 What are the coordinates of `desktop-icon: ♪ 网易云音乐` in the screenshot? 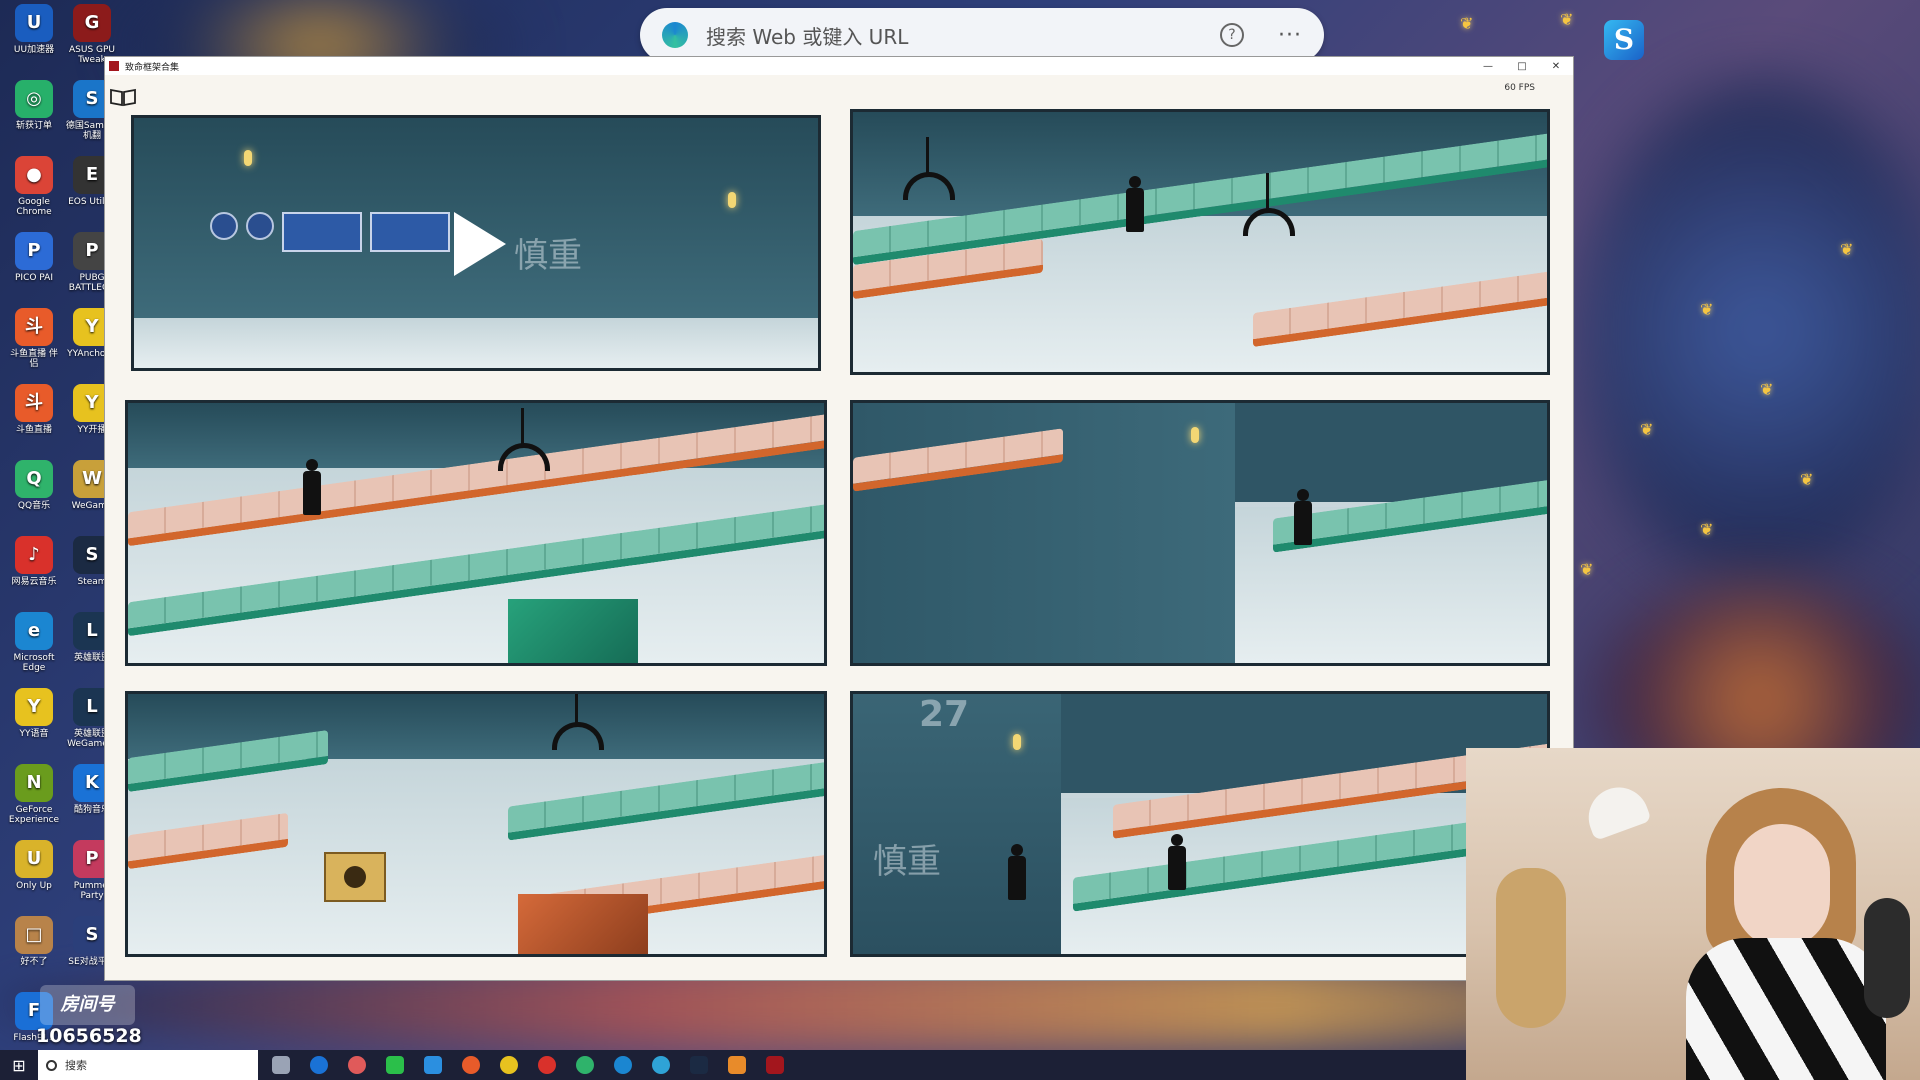 It's located at (34, 561).